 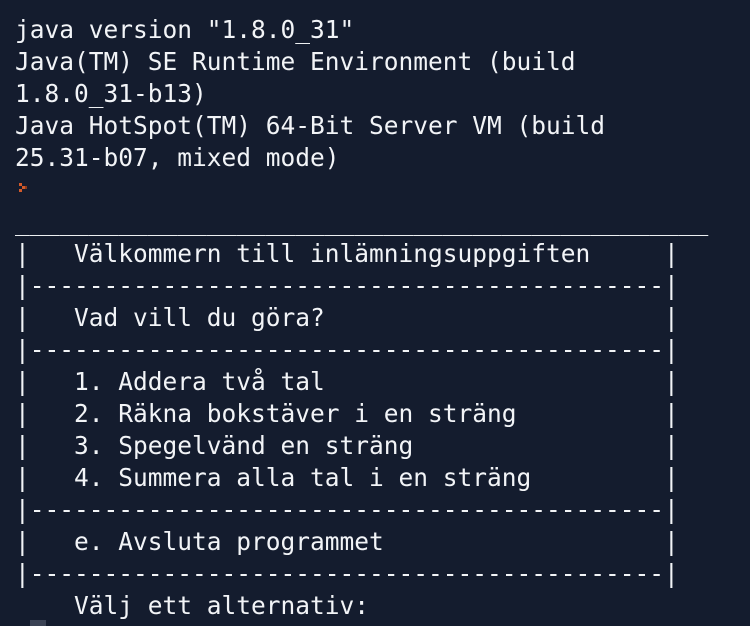 I want to click on menu-option-add-numbers: | 1. Addera två tal |, so click(x=347, y=381).